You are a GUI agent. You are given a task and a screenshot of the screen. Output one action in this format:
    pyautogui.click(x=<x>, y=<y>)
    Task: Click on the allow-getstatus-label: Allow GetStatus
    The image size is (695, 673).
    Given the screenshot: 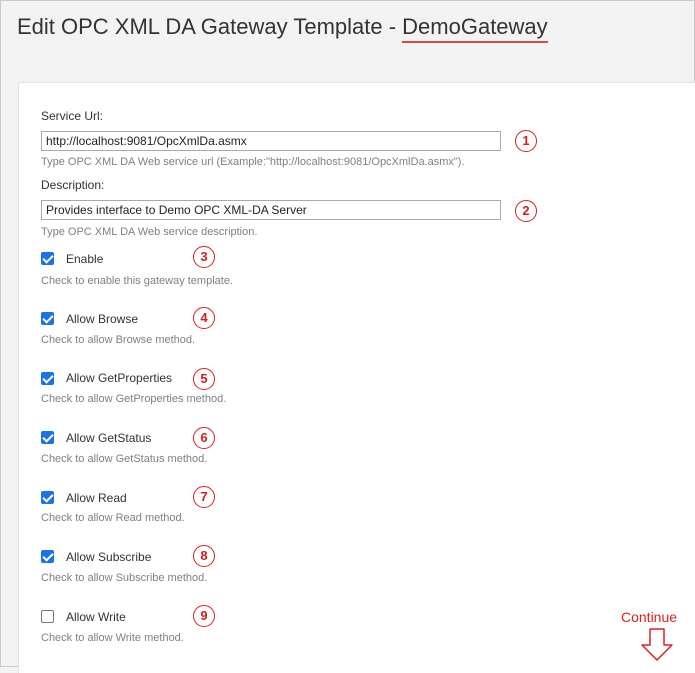 What is the action you would take?
    pyautogui.click(x=109, y=438)
    